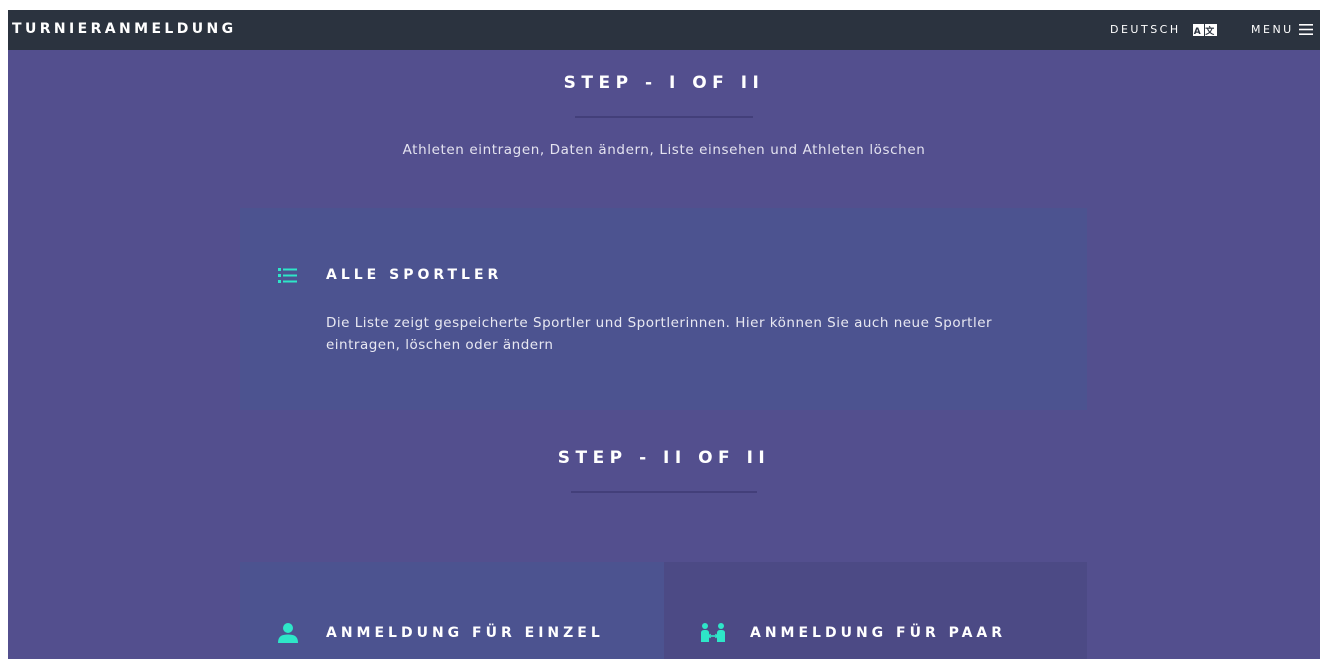  What do you see at coordinates (1145, 29) in the screenshot?
I see `language-label: DEUTSCH` at bounding box center [1145, 29].